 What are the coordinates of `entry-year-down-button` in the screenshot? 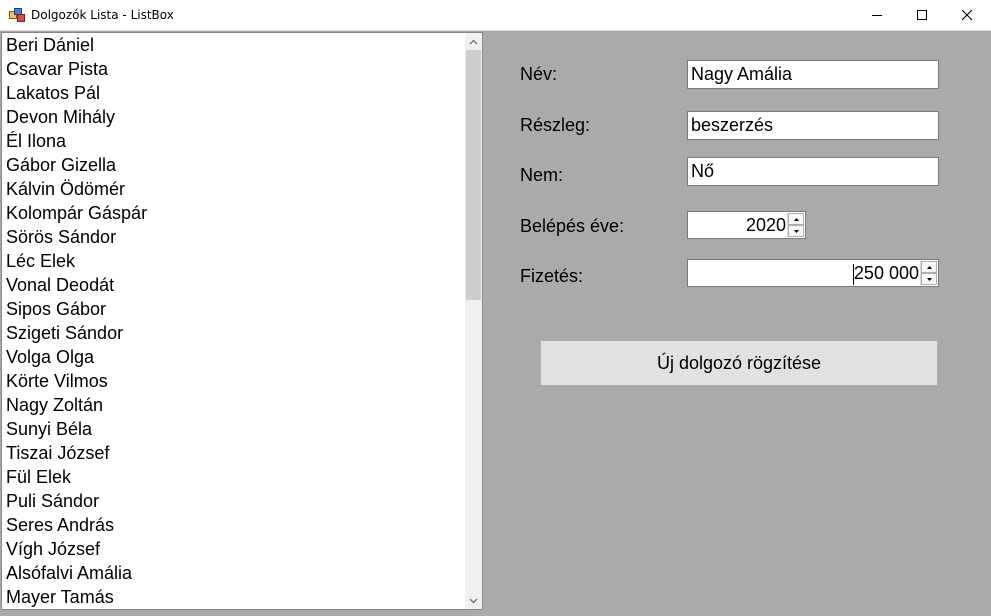 It's located at (796, 231).